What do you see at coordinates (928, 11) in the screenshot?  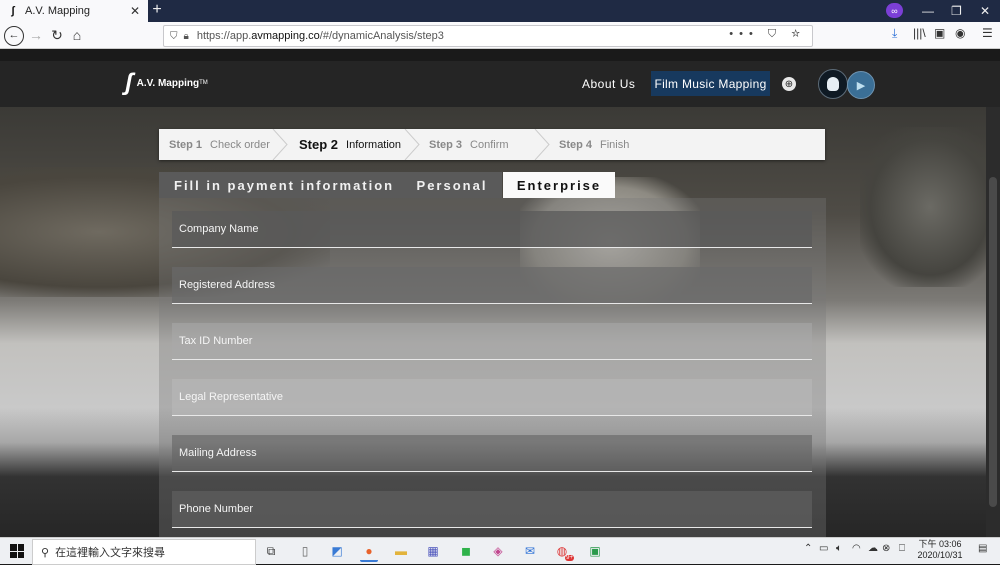 I see `minimize-icon: —` at bounding box center [928, 11].